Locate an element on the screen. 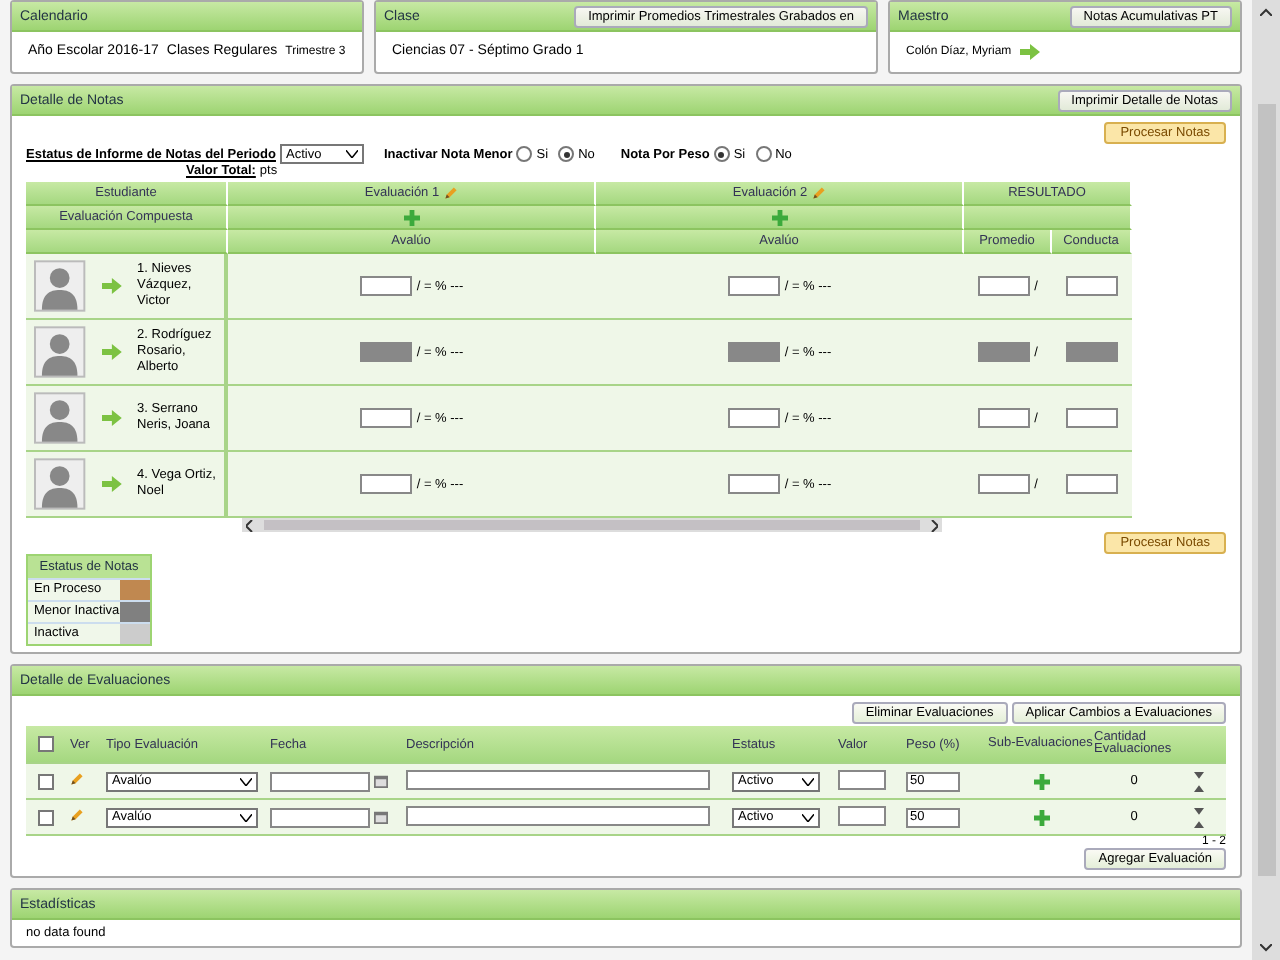  chevron-right-icon is located at coordinates (934, 525).